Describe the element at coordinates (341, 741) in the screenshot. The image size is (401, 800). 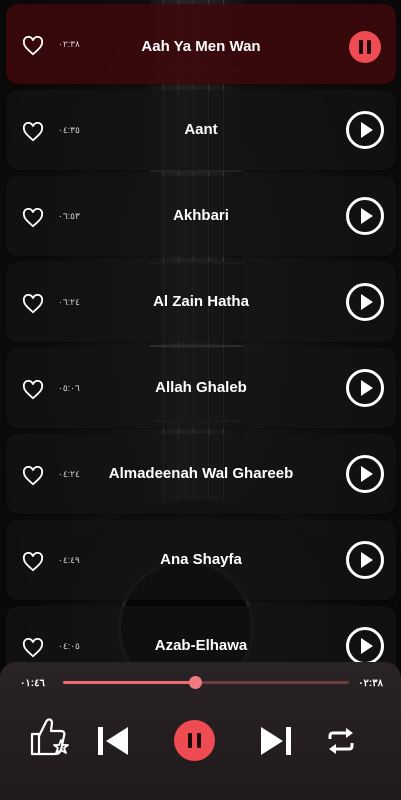
I see `repeat-icon` at that location.